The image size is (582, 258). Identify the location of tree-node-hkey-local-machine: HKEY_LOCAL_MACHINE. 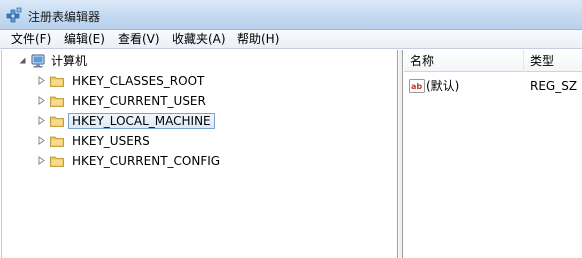
(199, 121).